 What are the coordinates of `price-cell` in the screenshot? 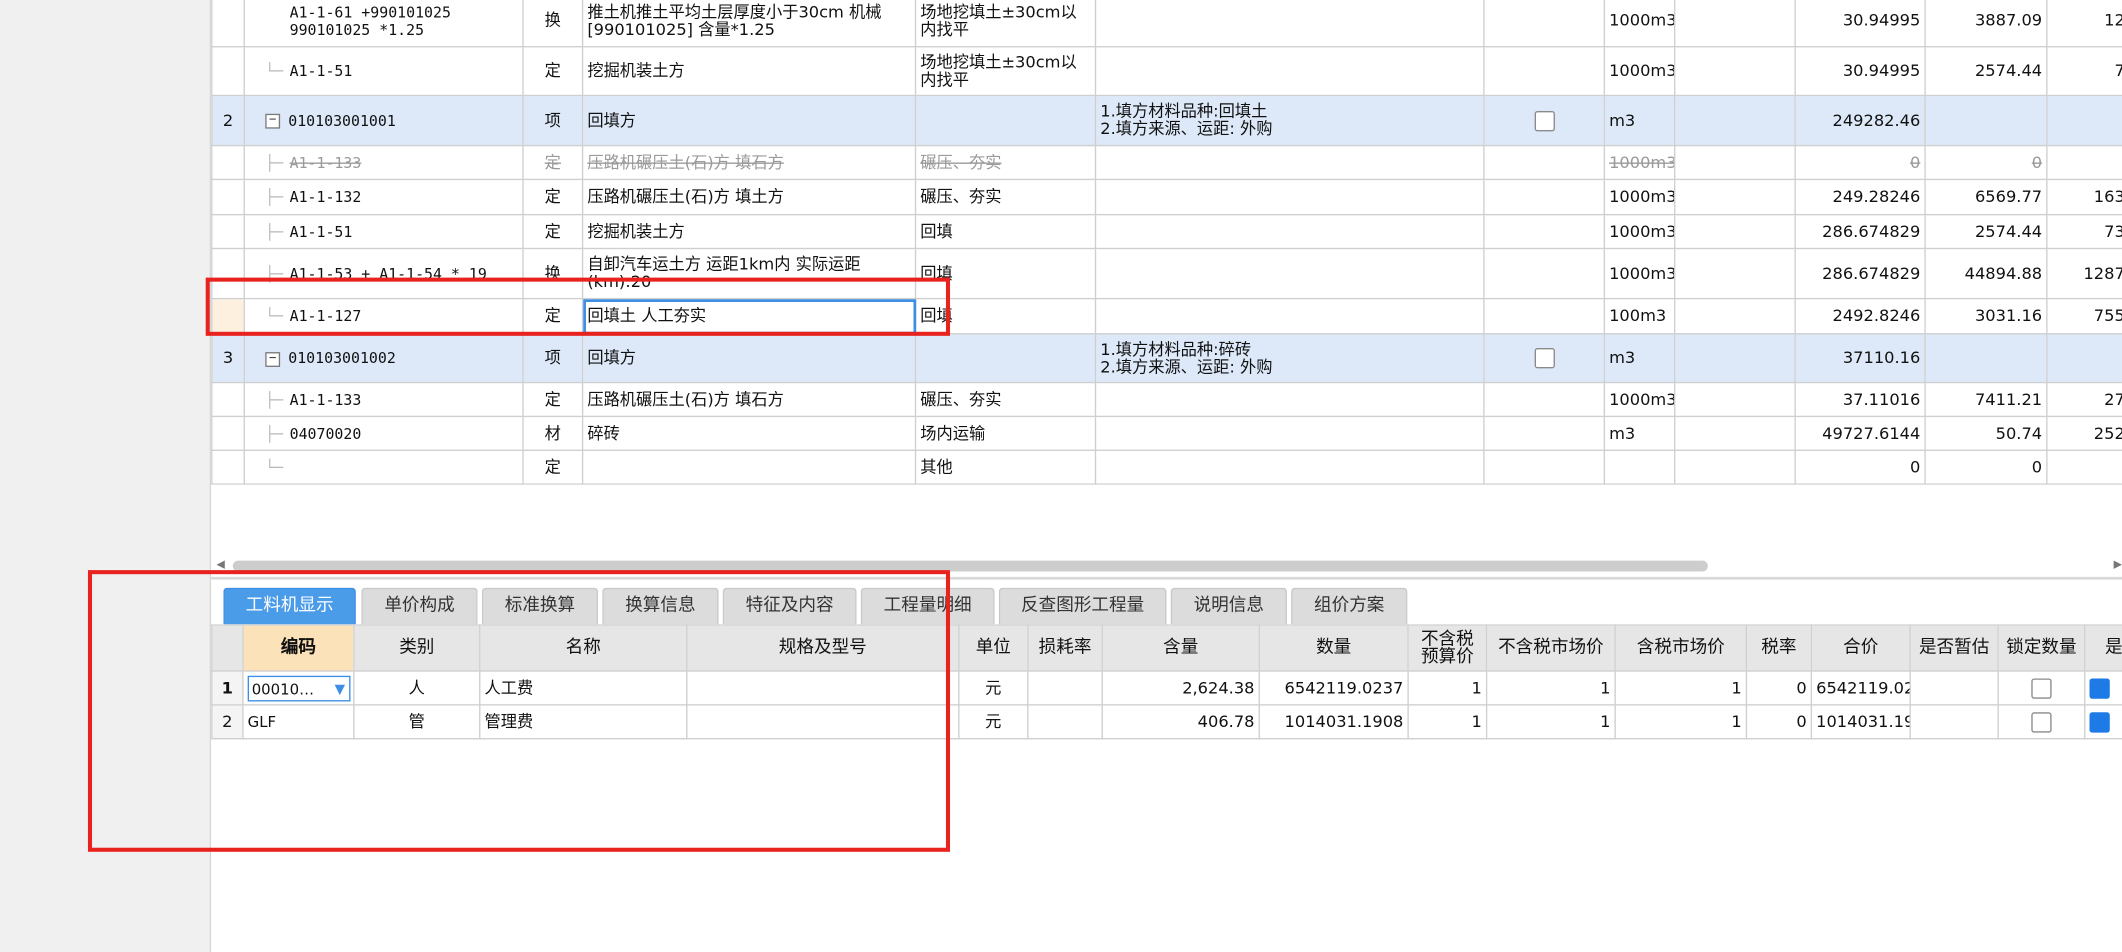 It's located at (1986, 358).